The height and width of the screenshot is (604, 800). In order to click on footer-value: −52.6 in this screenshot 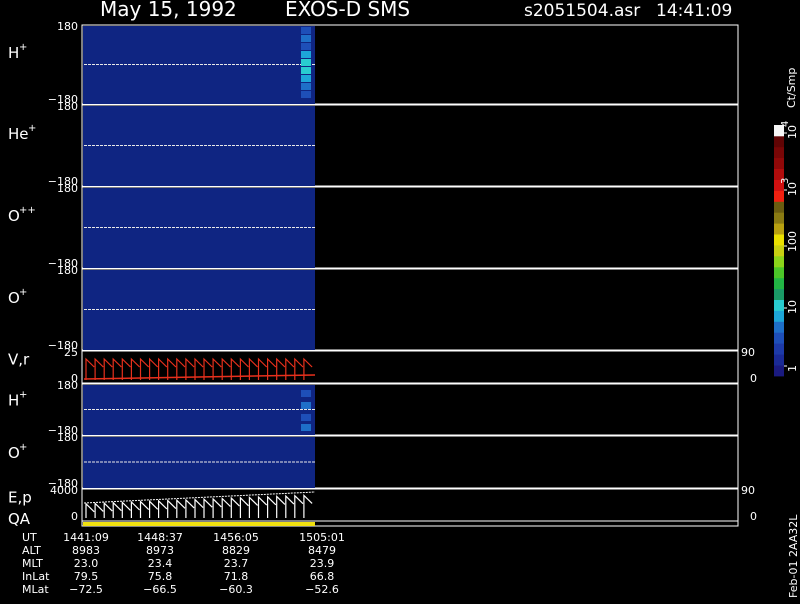, I will do `click(322, 589)`.